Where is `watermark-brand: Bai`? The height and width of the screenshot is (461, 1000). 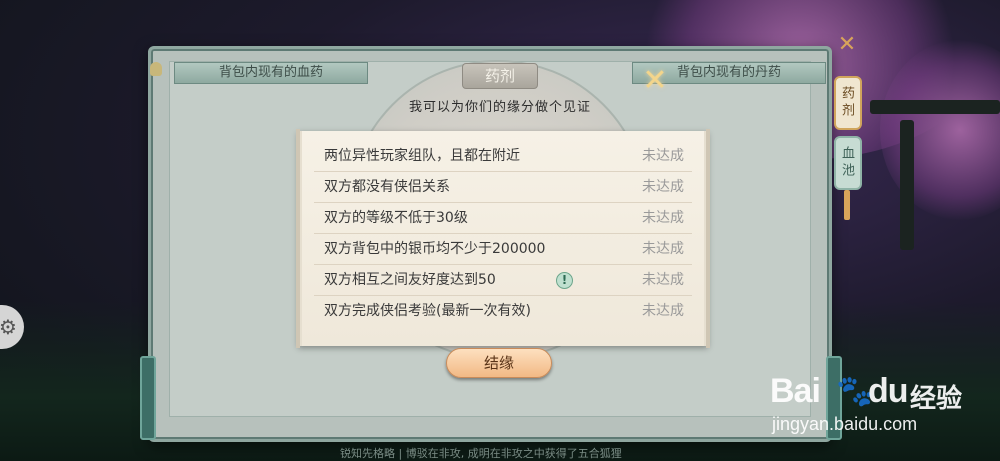
watermark-brand: Bai is located at coordinates (795, 391).